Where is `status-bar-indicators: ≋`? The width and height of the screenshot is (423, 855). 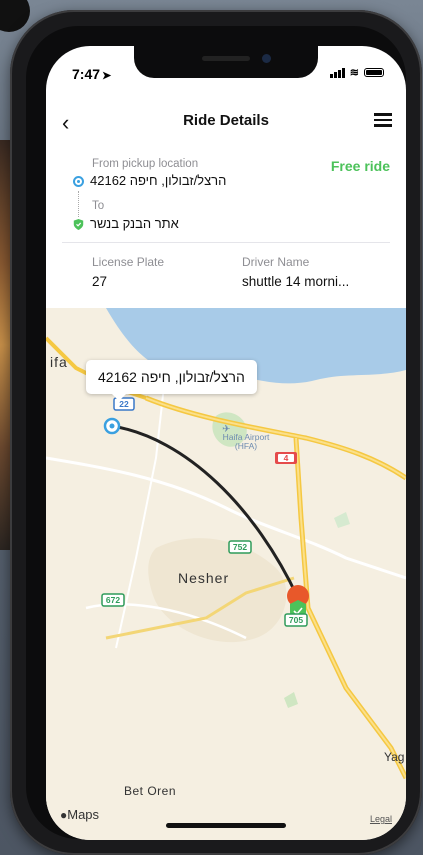
status-bar-indicators: ≋ is located at coordinates (356, 72).